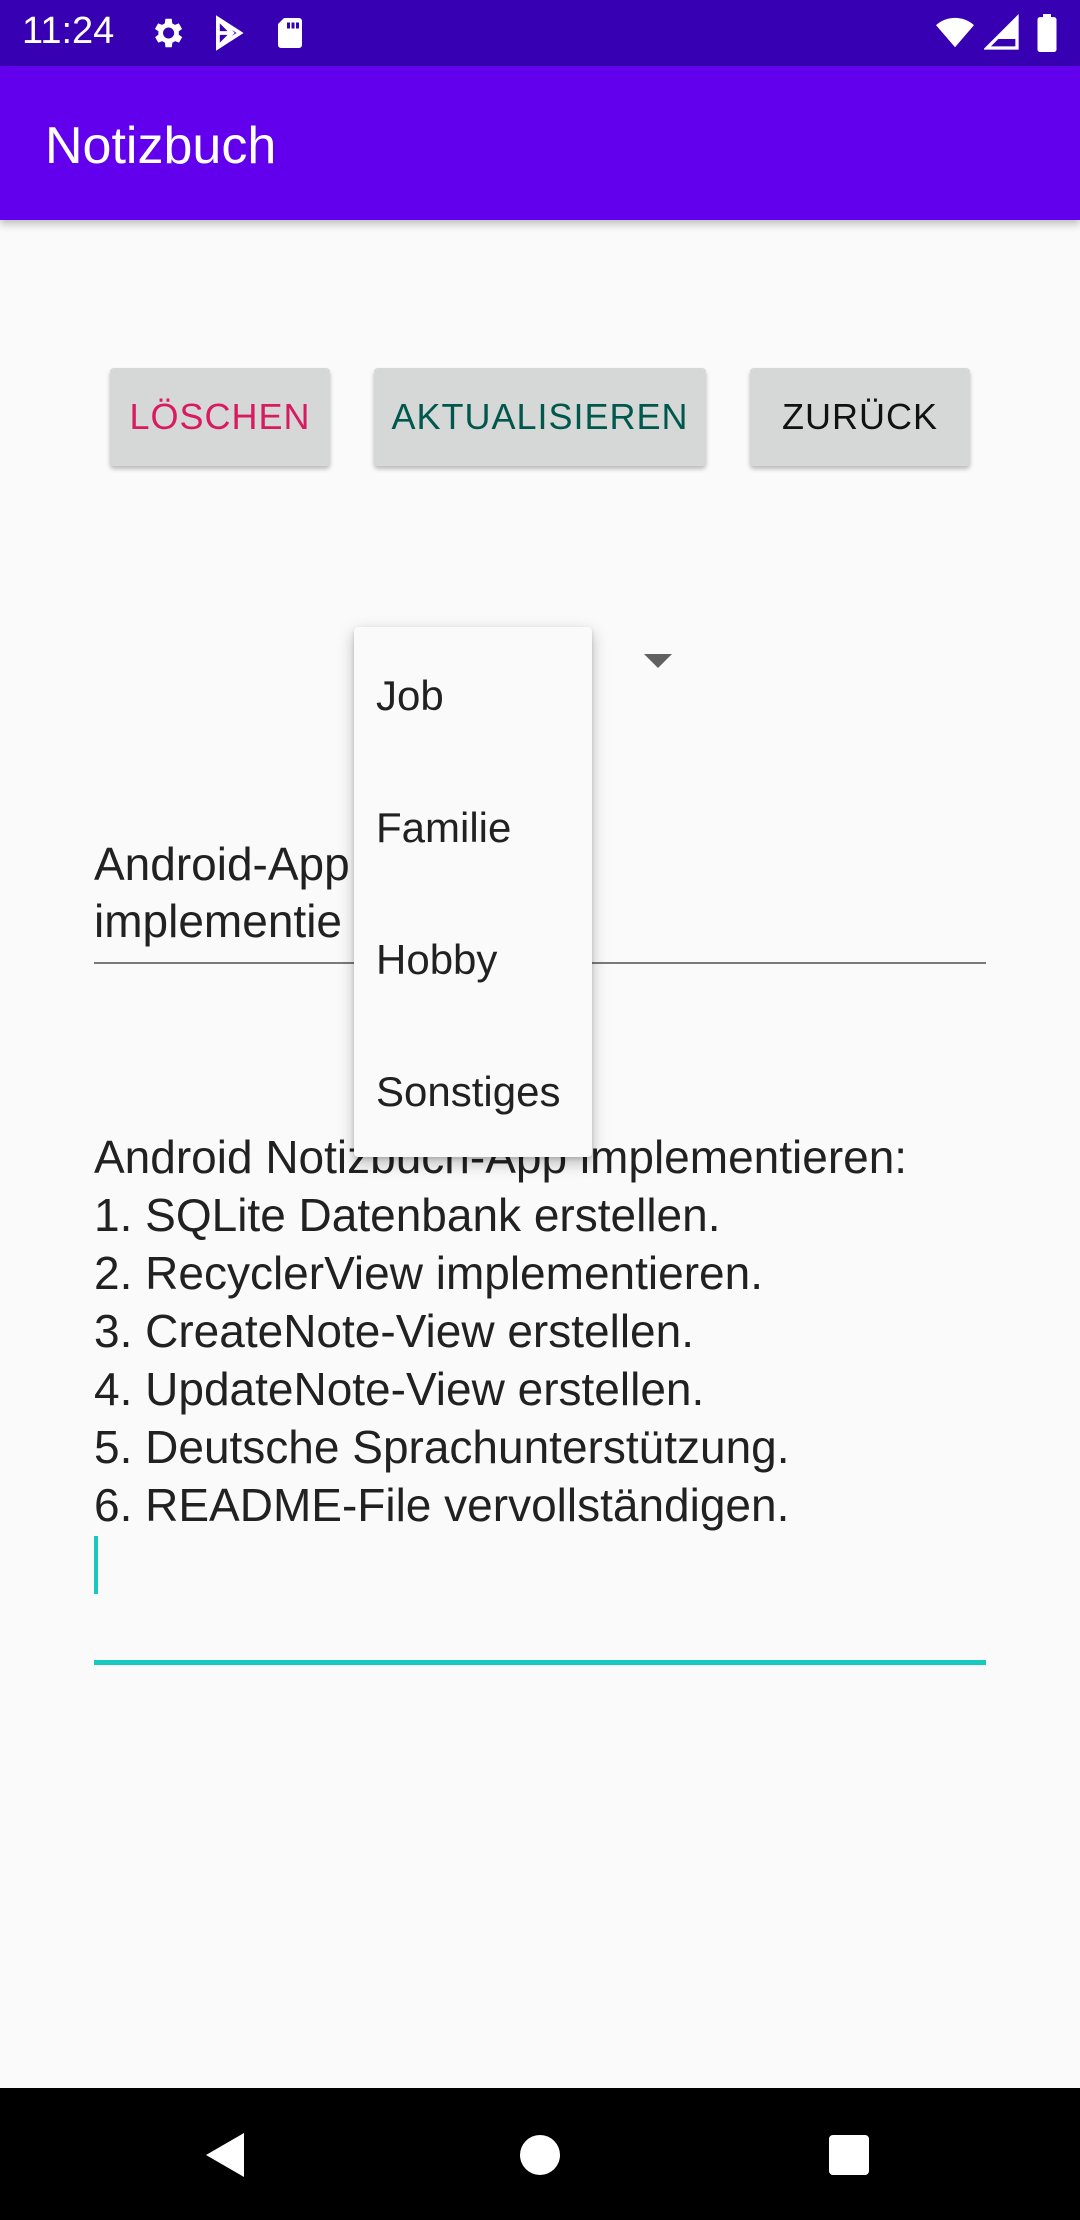  Describe the element at coordinates (290, 35) in the screenshot. I see `sd-card-icon` at that location.